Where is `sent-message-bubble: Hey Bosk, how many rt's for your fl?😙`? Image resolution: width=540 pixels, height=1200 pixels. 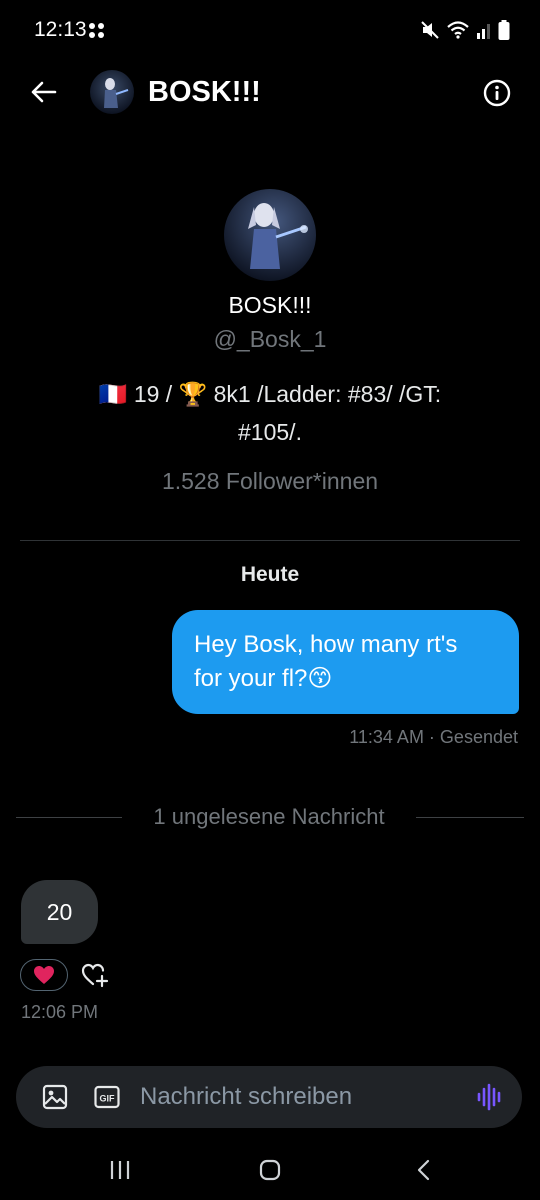
sent-message-bubble: Hey Bosk, how many rt's for your fl?😙 is located at coordinates (345, 662).